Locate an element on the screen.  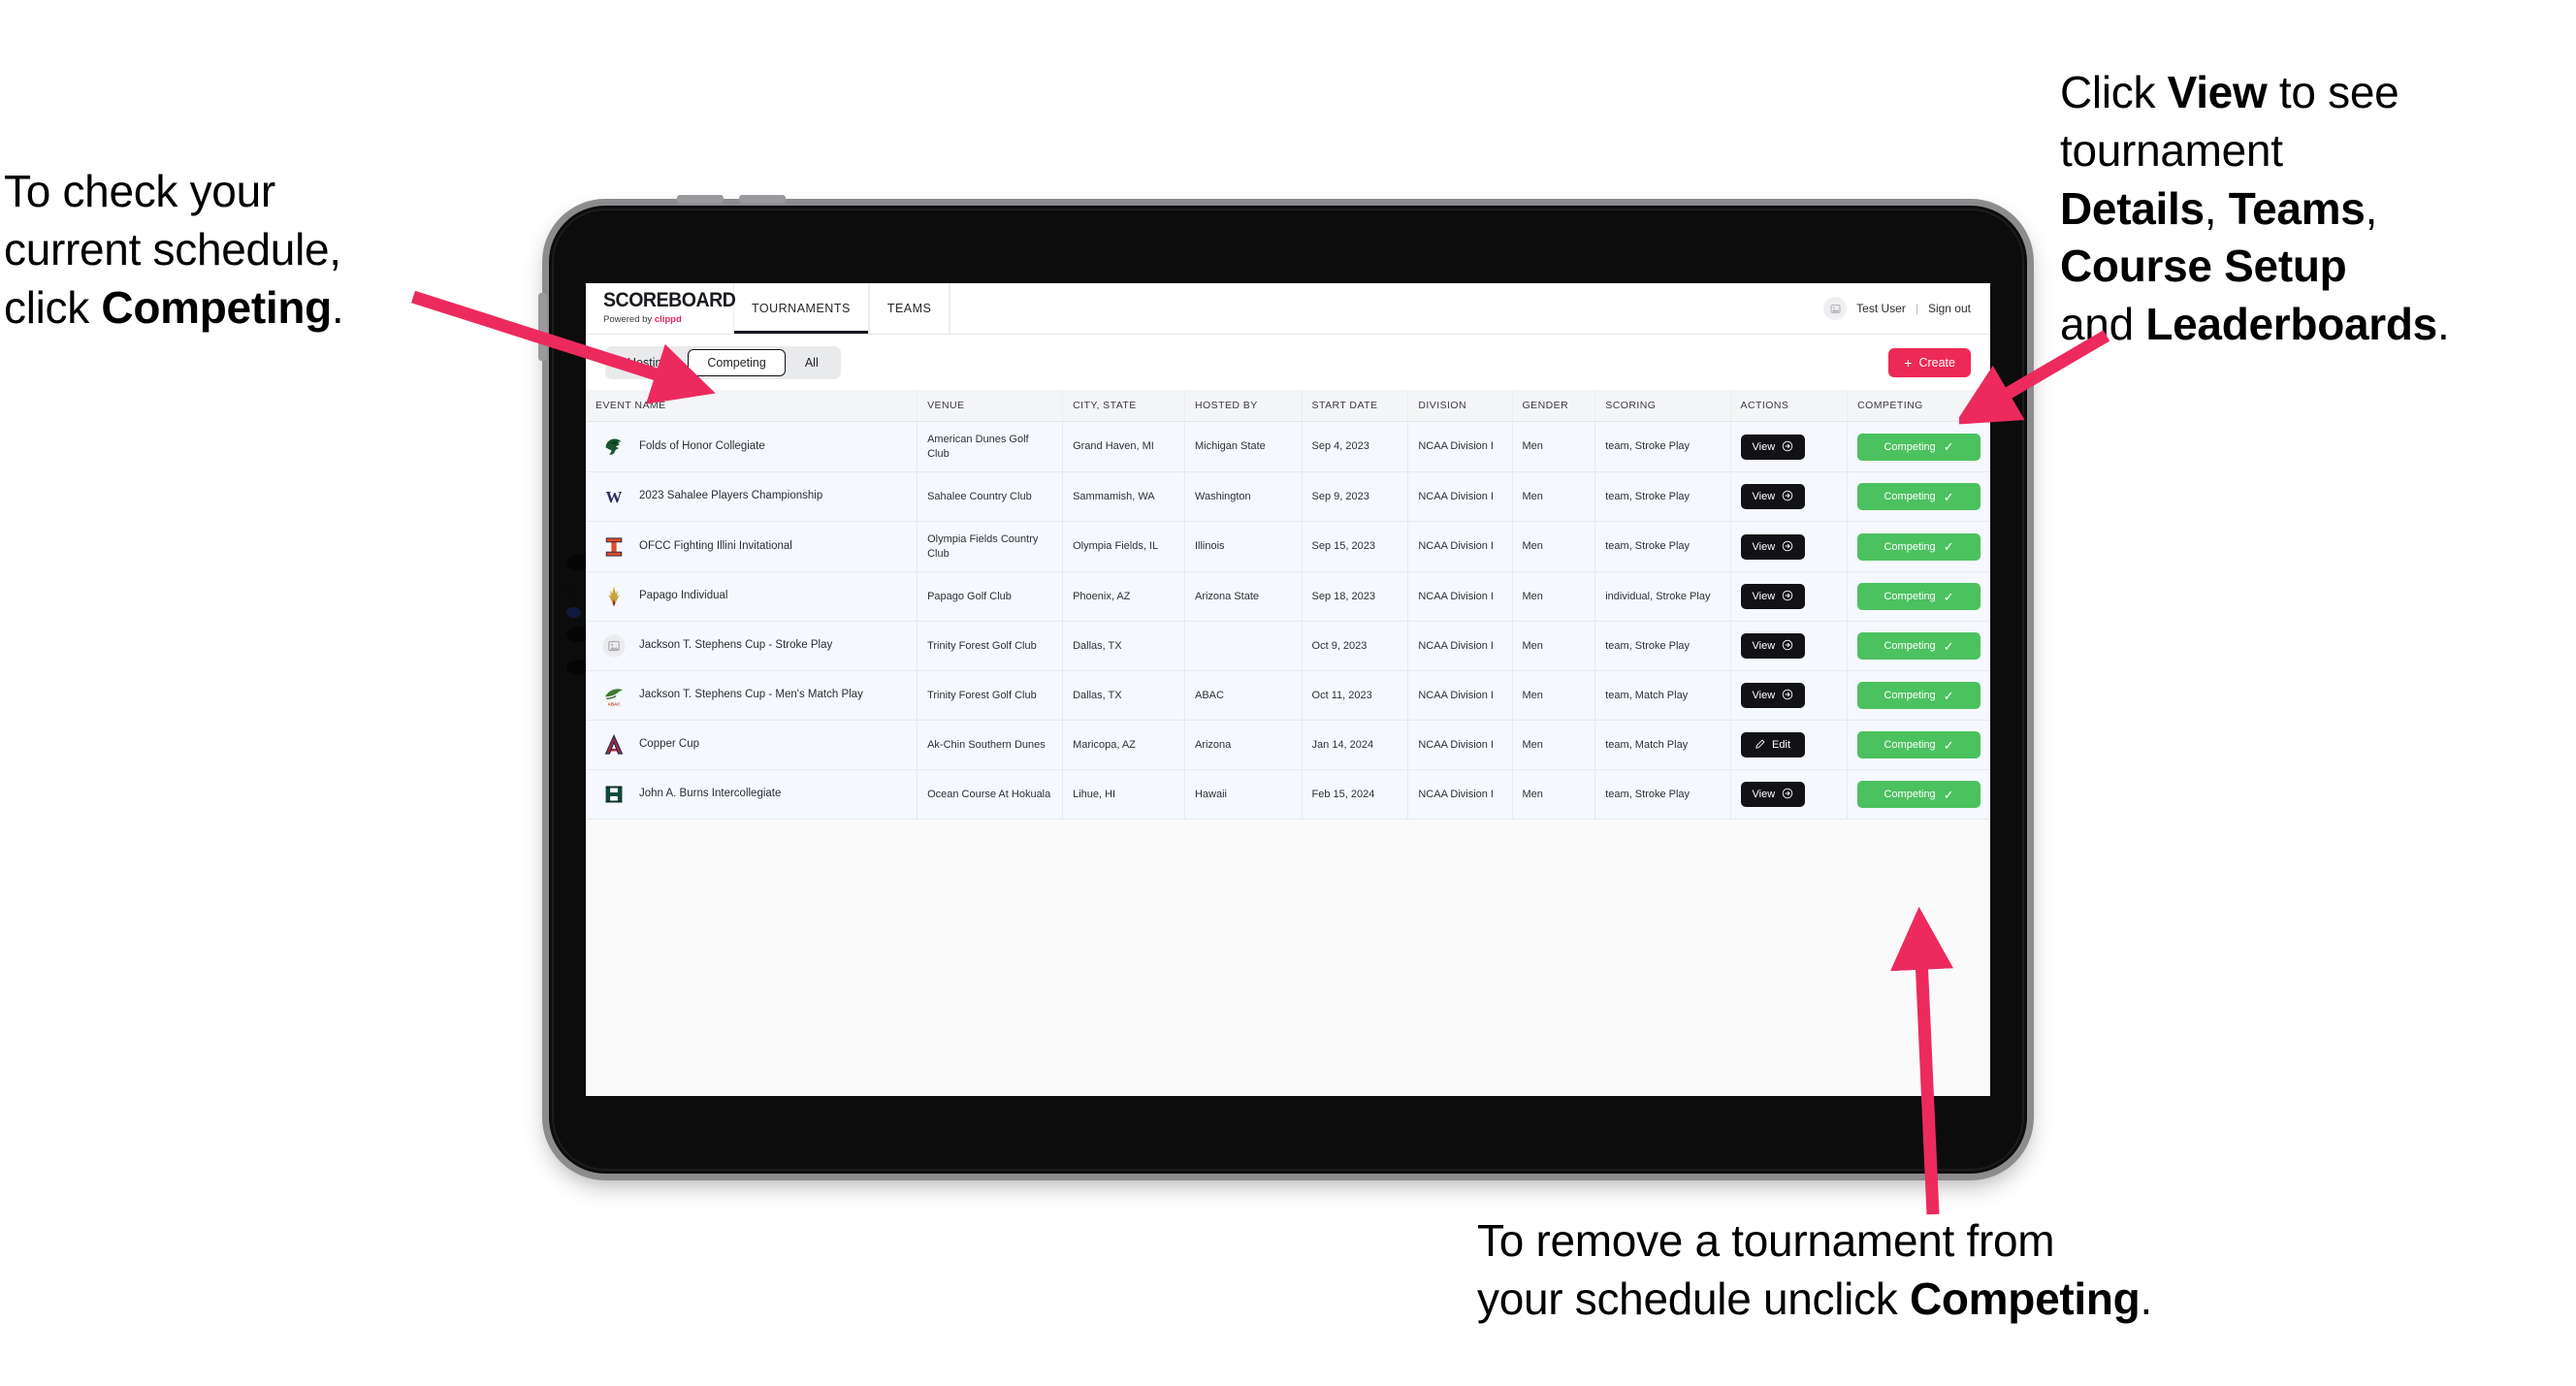
annotation-right-line5: and Leaderboards. is located at coordinates (2318, 325).